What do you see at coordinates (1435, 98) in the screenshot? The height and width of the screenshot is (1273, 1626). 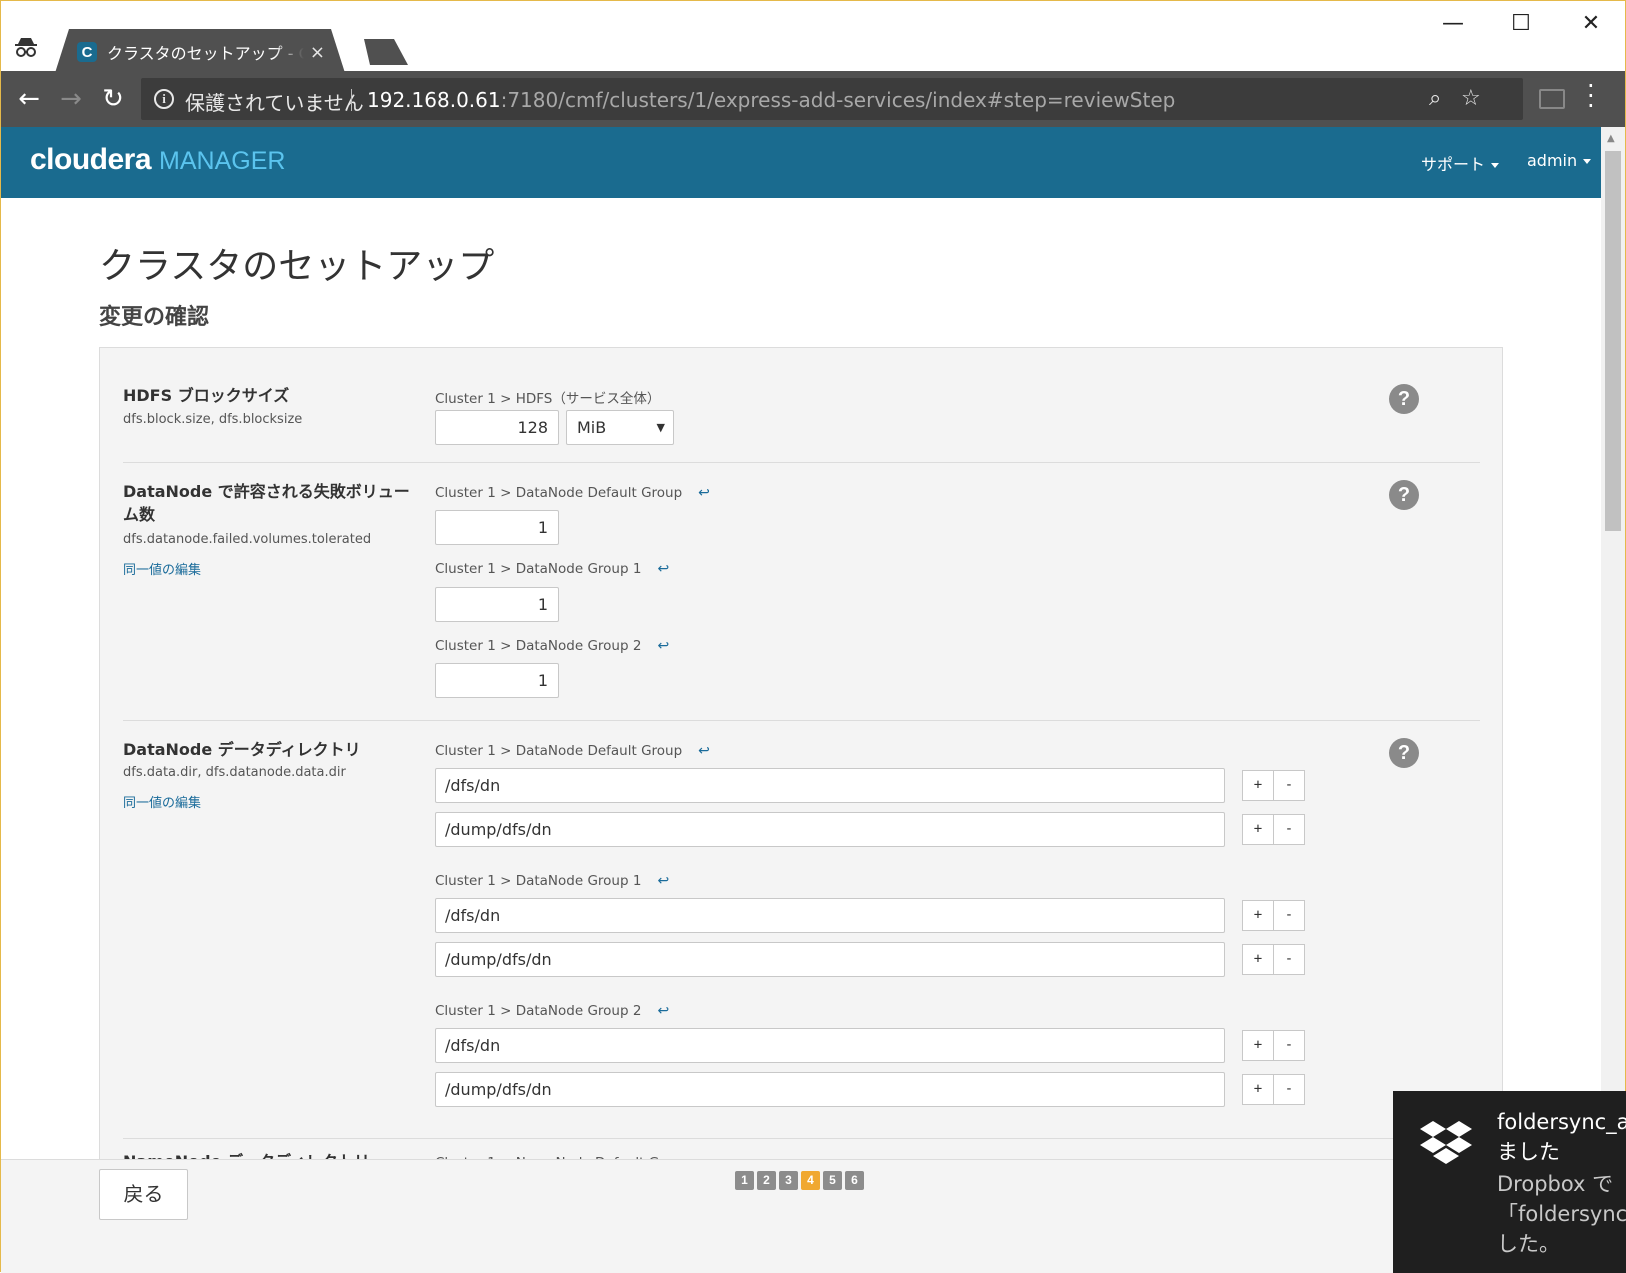 I see `zoom-icon: ⌕` at bounding box center [1435, 98].